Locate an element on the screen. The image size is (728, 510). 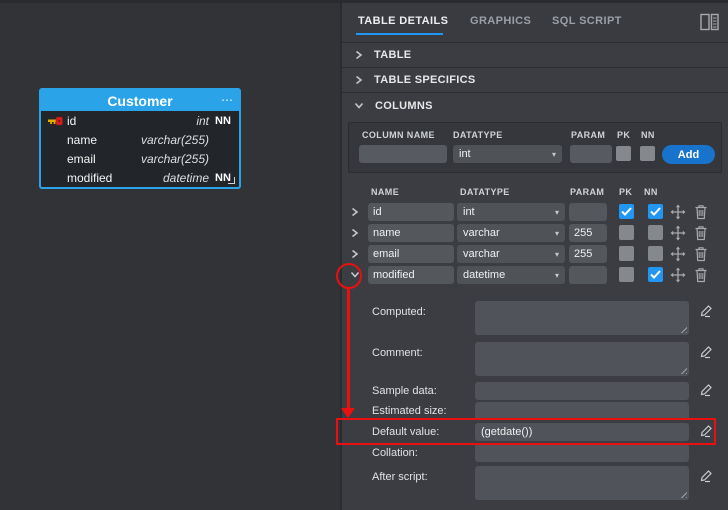
section-label: TABLE SPECIFICS is located at coordinates (425, 80).